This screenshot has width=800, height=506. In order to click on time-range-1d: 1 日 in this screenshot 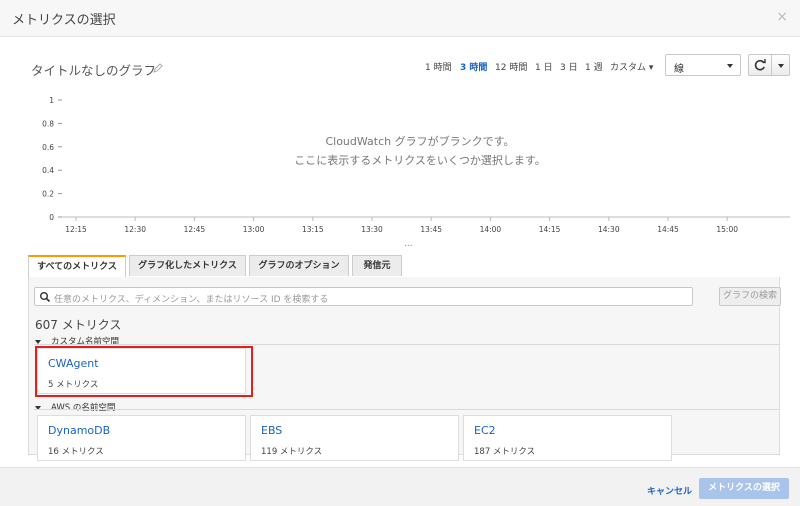, I will do `click(544, 66)`.